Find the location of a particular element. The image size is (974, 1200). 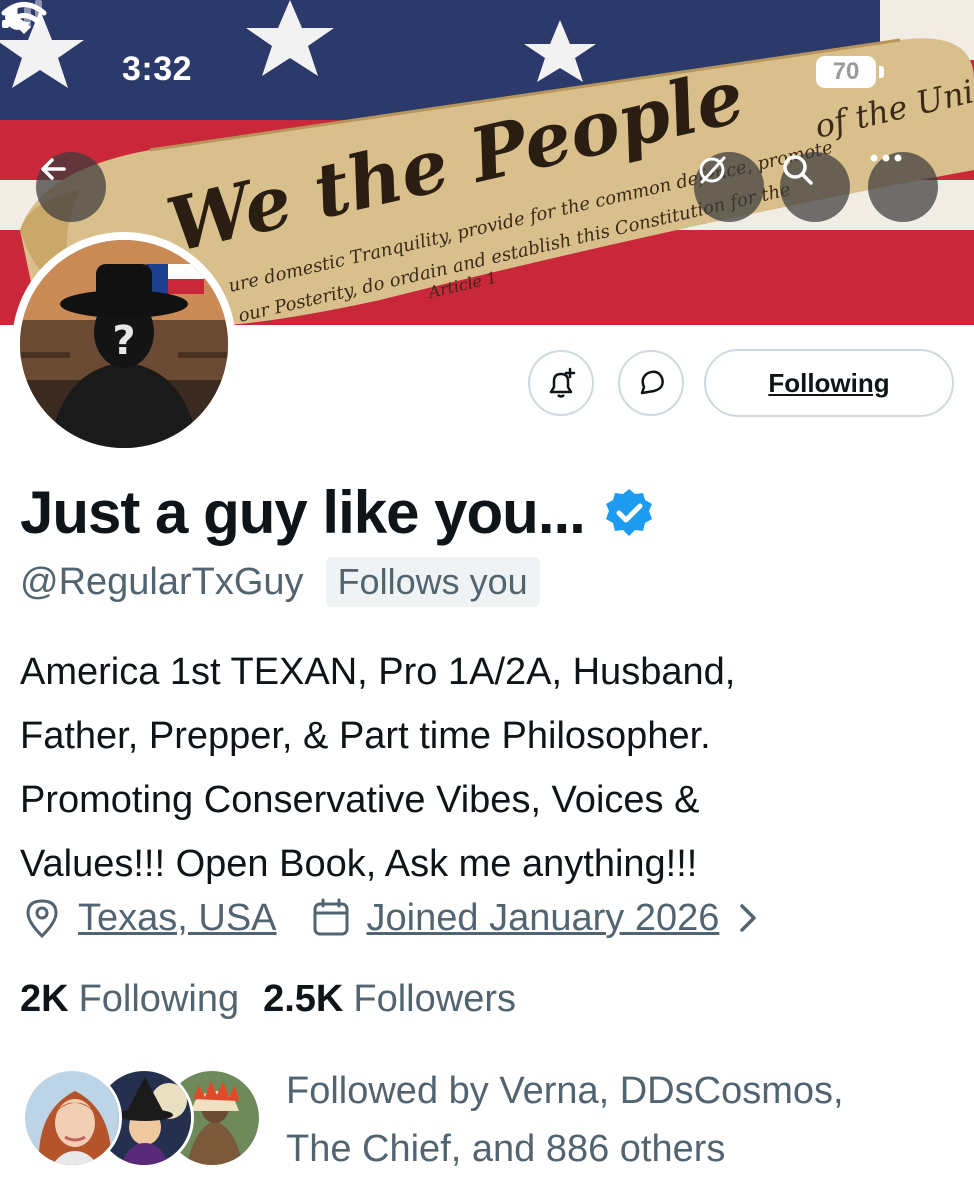

following-stat: 2K Following is located at coordinates (129, 999).